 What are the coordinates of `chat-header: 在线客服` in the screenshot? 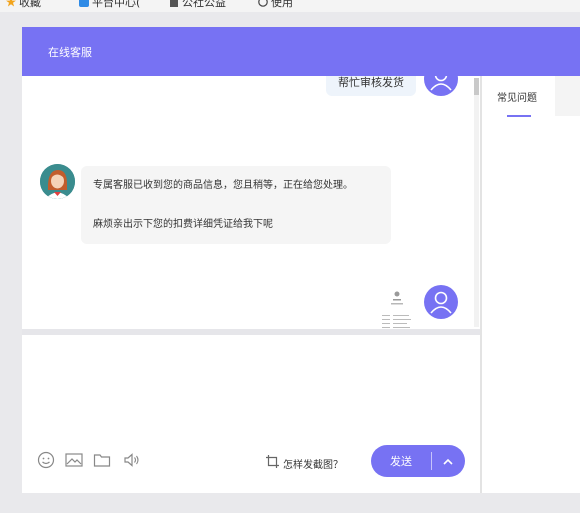 It's located at (301, 51).